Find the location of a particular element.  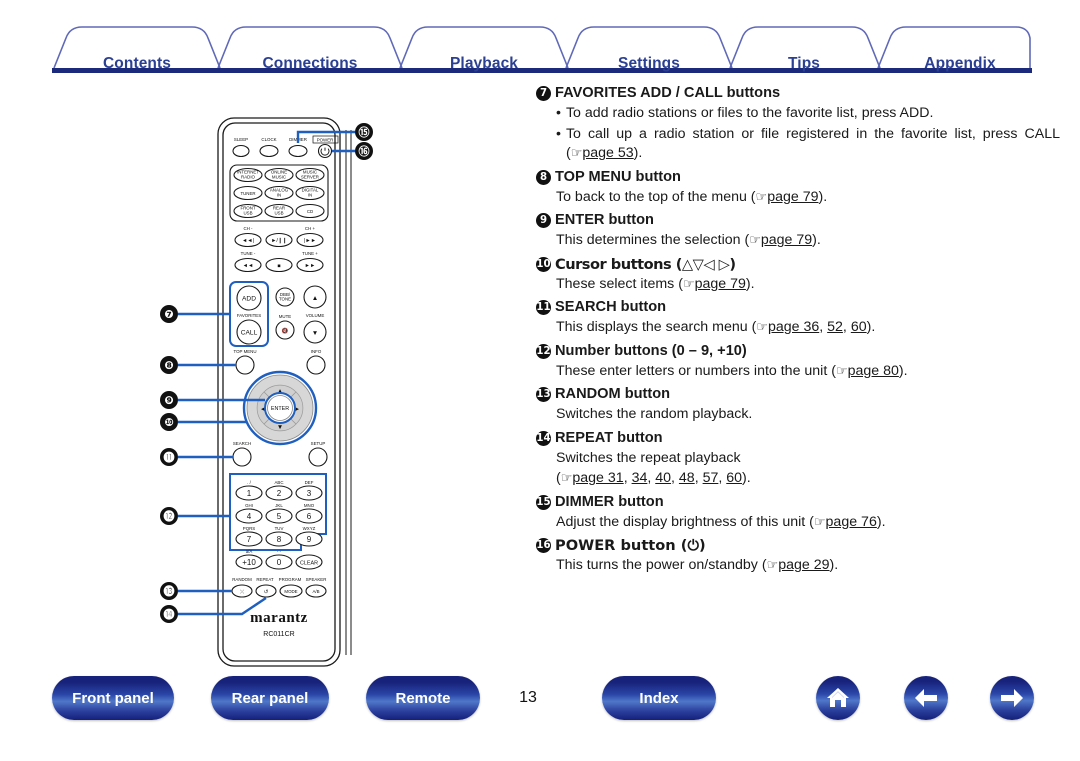

svg-text: TUNE + is located at coordinates (310, 253).